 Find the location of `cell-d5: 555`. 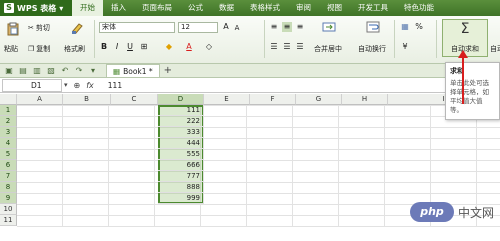

cell-d5: 555 is located at coordinates (181, 154).